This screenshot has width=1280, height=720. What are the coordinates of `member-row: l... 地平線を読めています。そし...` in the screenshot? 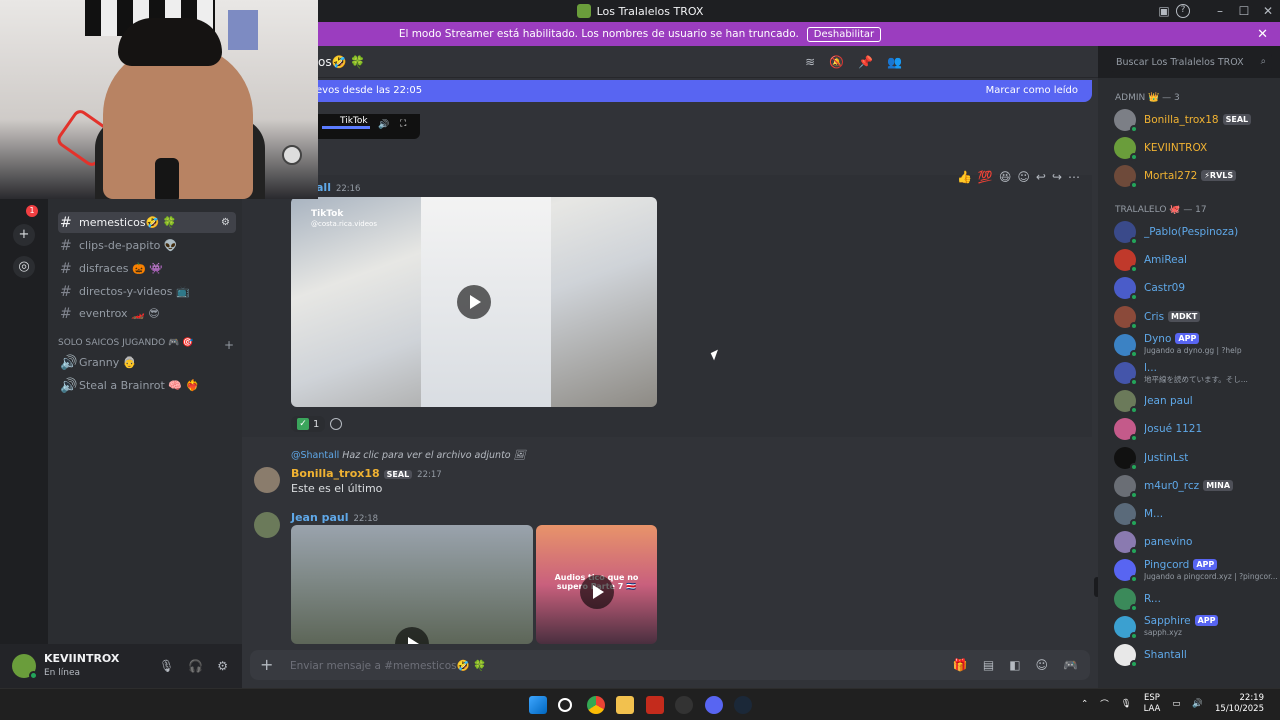 It's located at (1196, 373).